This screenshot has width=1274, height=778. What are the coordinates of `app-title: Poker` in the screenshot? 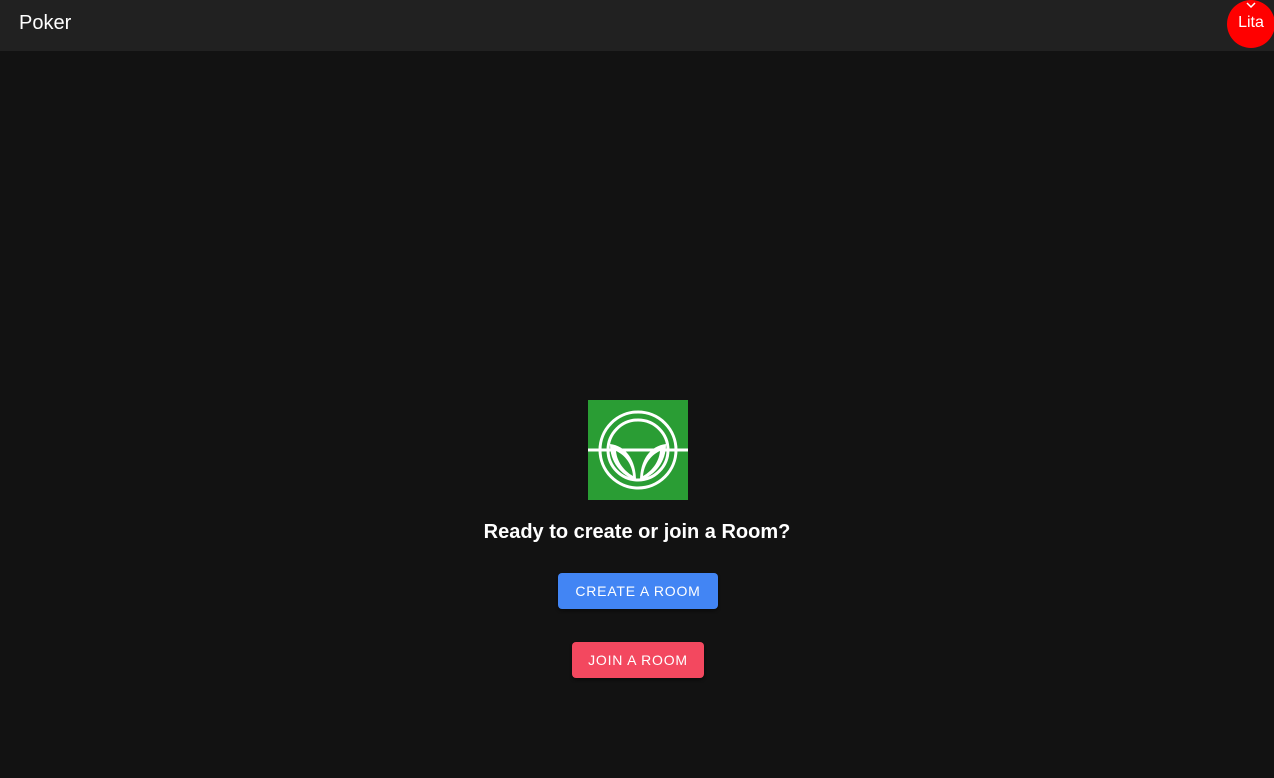 It's located at (45, 23).